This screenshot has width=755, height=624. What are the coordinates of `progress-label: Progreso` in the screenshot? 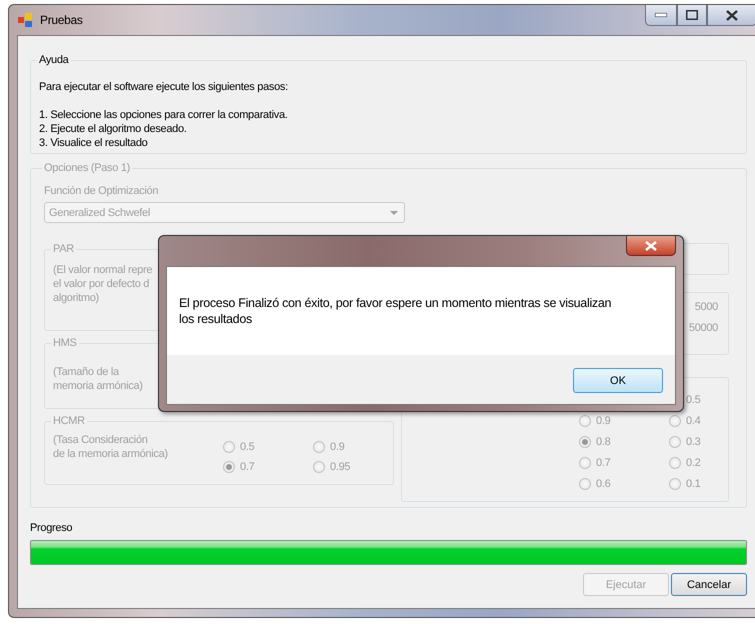 It's located at (52, 528).